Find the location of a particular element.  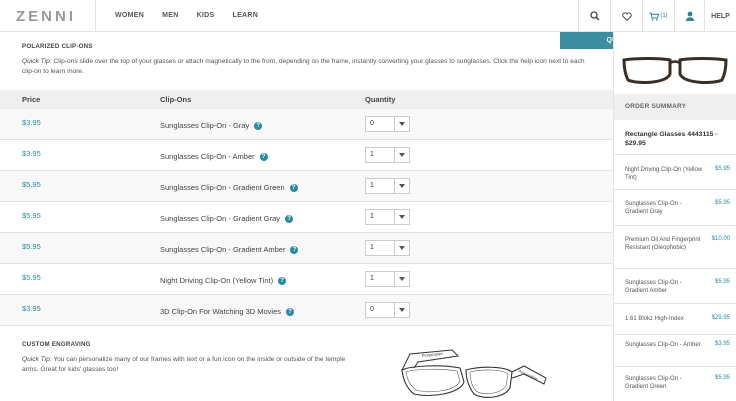

heart-icon is located at coordinates (626, 16).